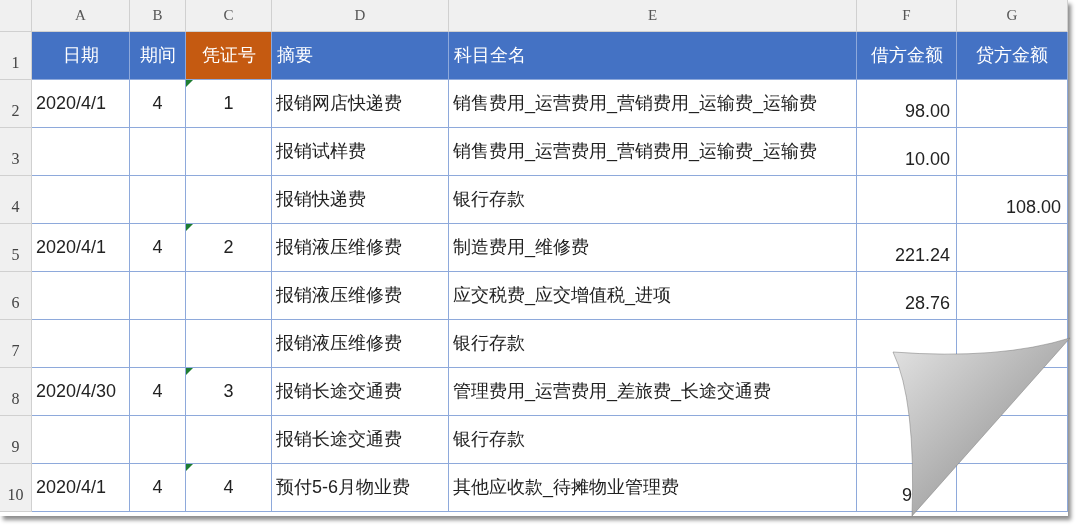 The width and height of the screenshot is (1080, 526). I want to click on header-cell: 期间, so click(158, 56).